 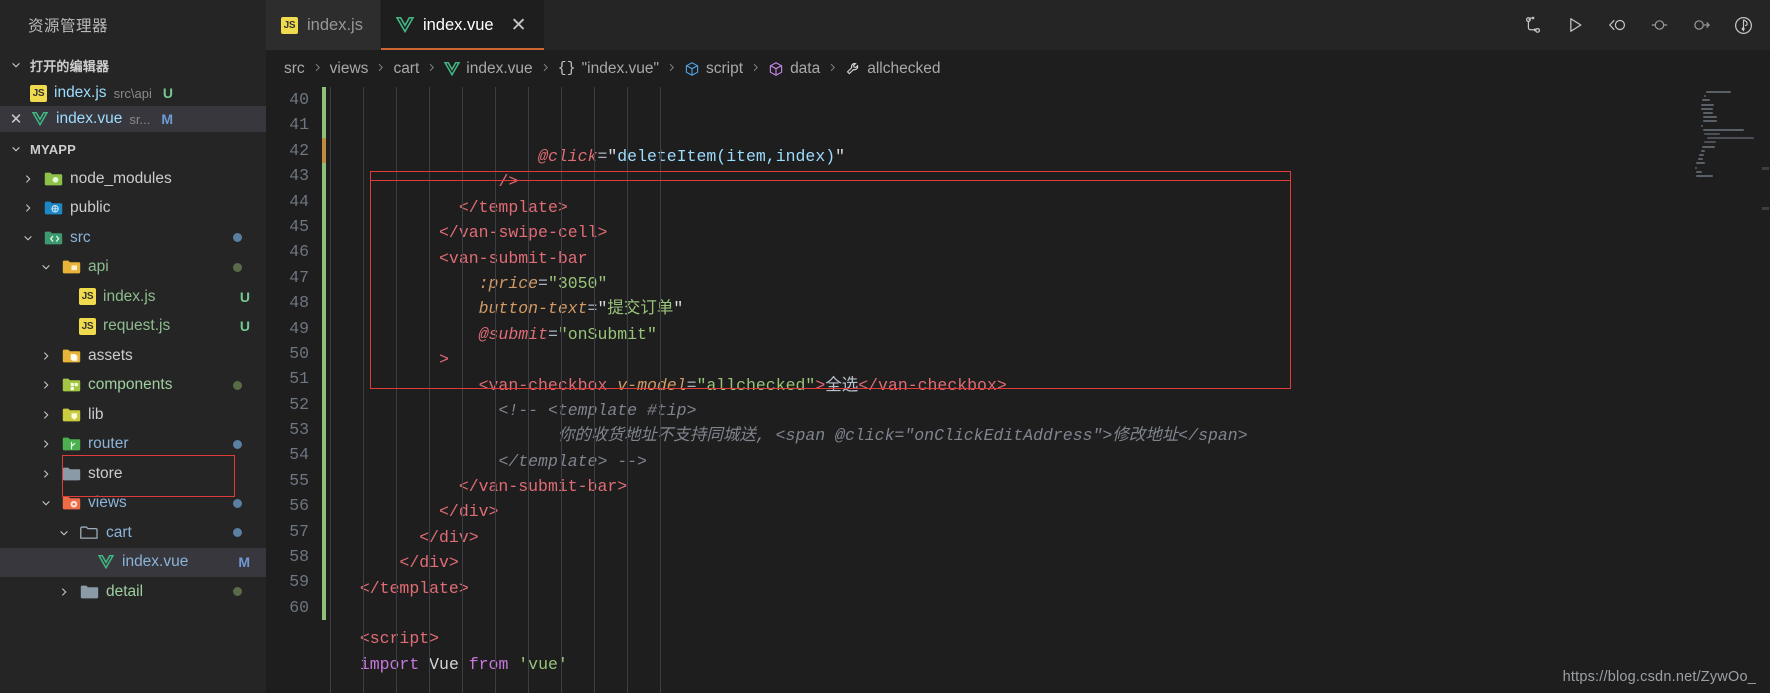 I want to click on tree-item-detail: detail, so click(x=133, y=592).